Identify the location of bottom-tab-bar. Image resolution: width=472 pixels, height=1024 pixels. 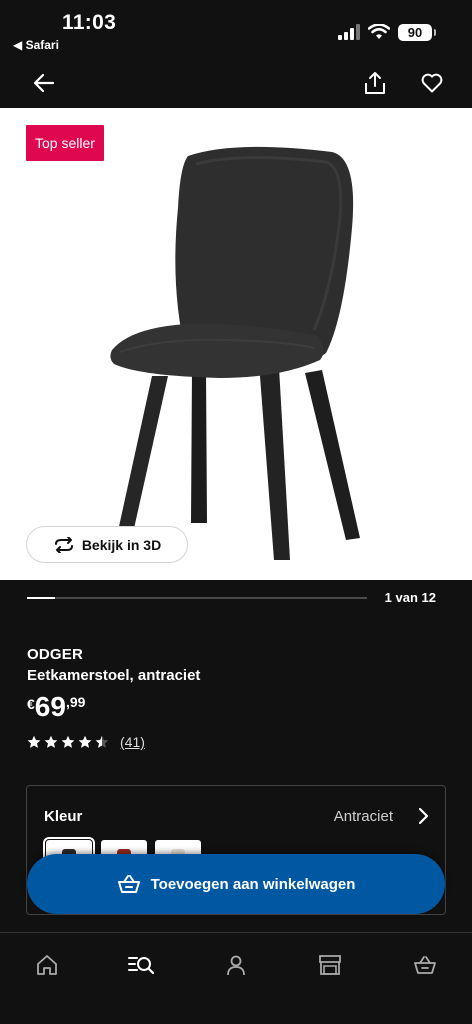
(236, 978).